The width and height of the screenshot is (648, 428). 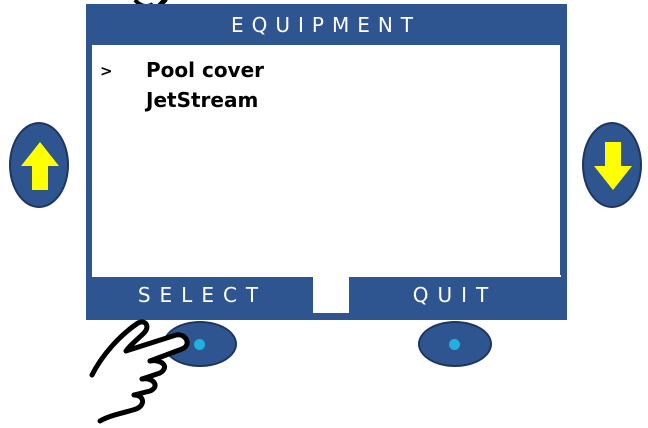 I want to click on arrow-up-icon, so click(x=40, y=166).